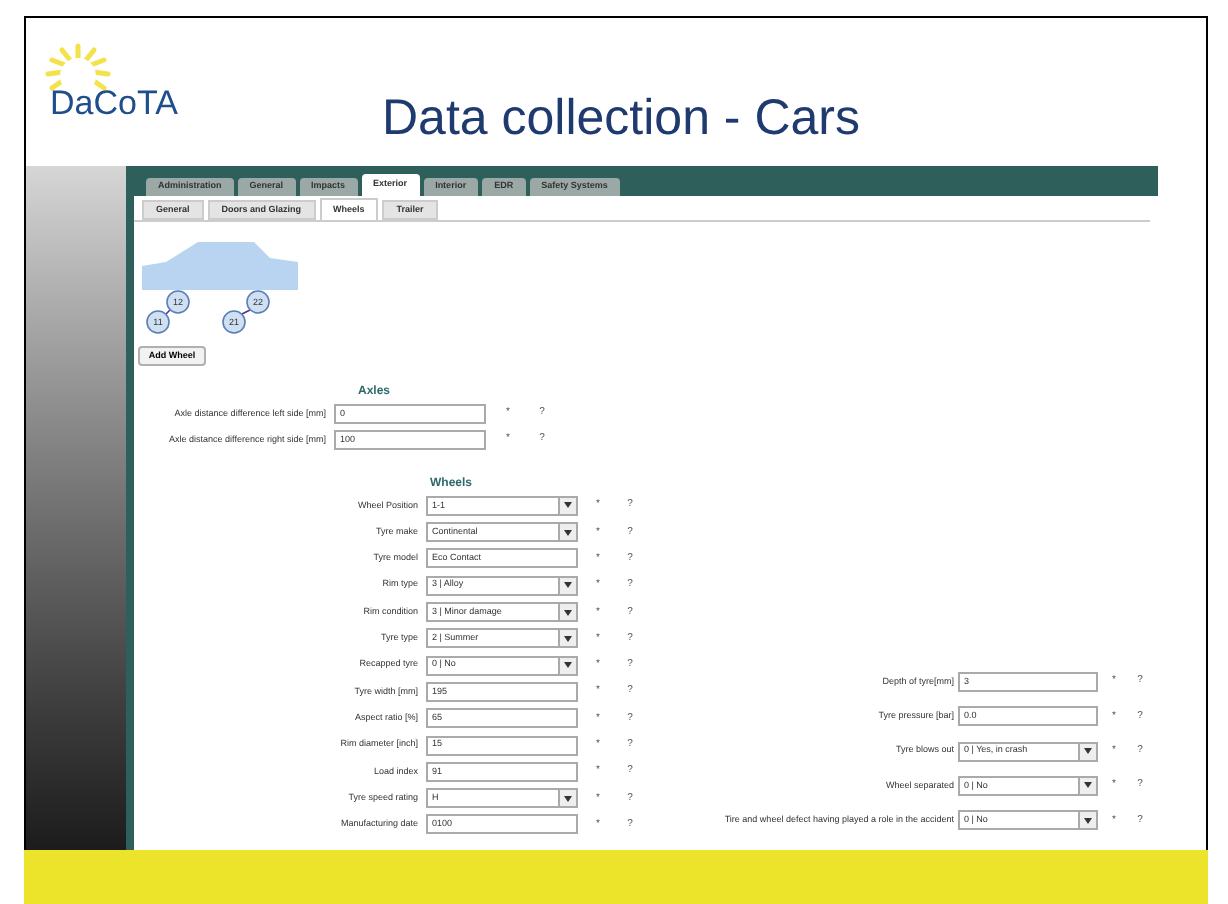 This screenshot has height=904, width=1228. I want to click on slide-title: Data collection - Cars, so click(621, 119).